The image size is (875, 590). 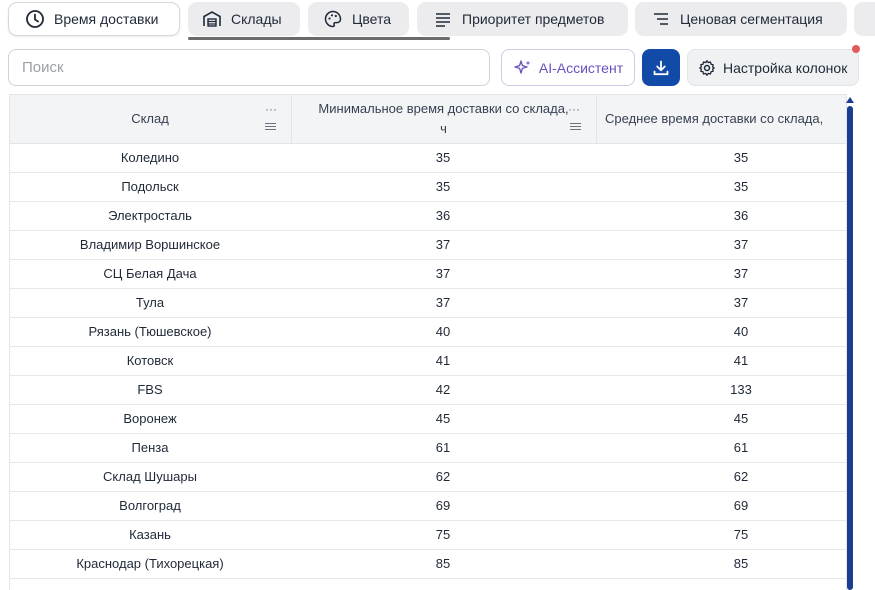 I want to click on tab-colors: Цвета, so click(x=358, y=19).